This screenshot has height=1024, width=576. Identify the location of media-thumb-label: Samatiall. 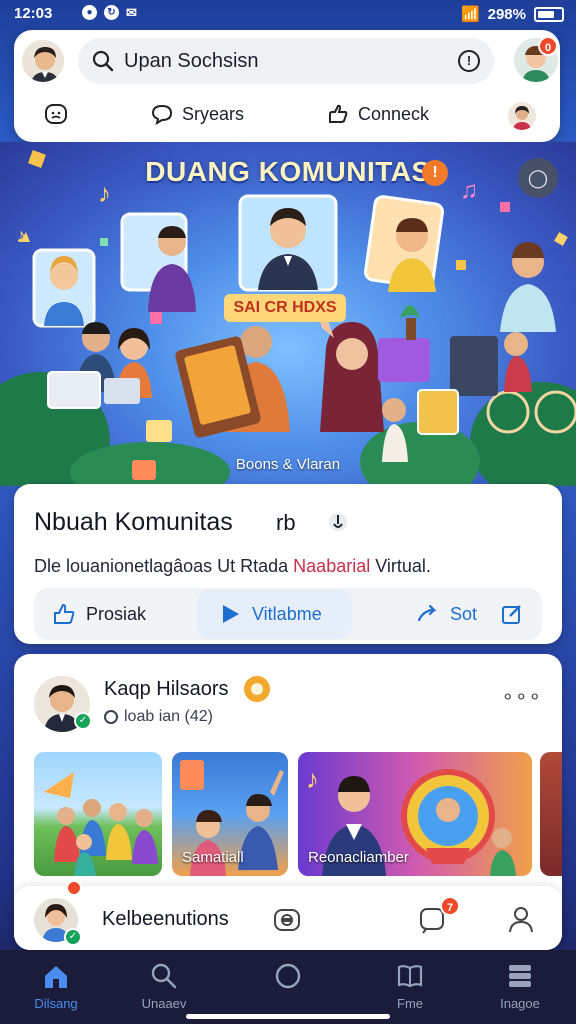
(213, 857).